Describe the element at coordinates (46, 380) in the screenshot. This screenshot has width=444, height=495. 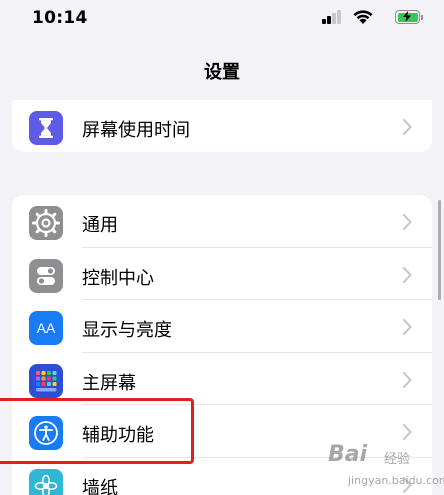
I see `home-grid-icon` at that location.